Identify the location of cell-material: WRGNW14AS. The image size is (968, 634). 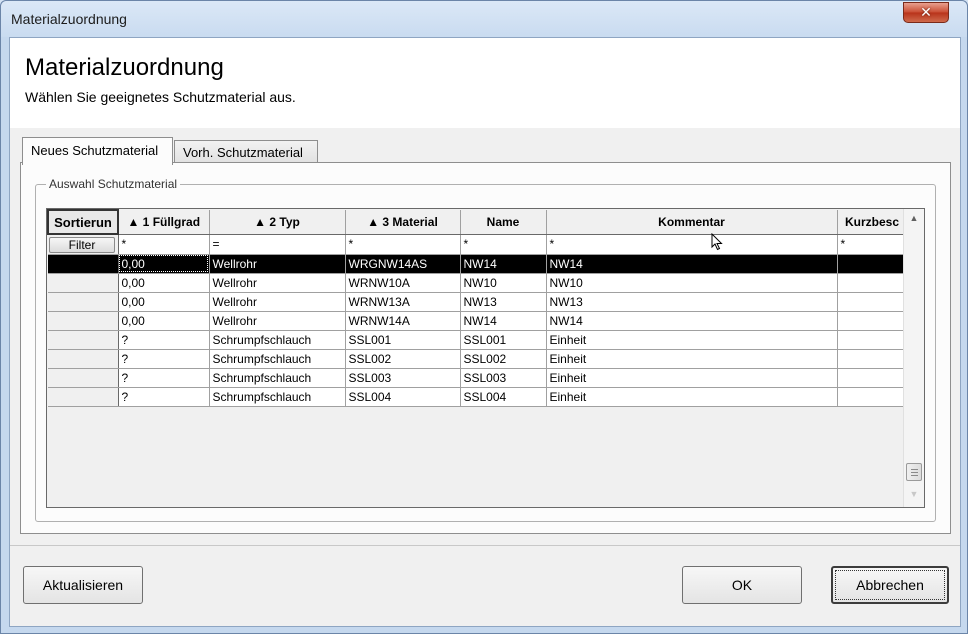
(403, 264).